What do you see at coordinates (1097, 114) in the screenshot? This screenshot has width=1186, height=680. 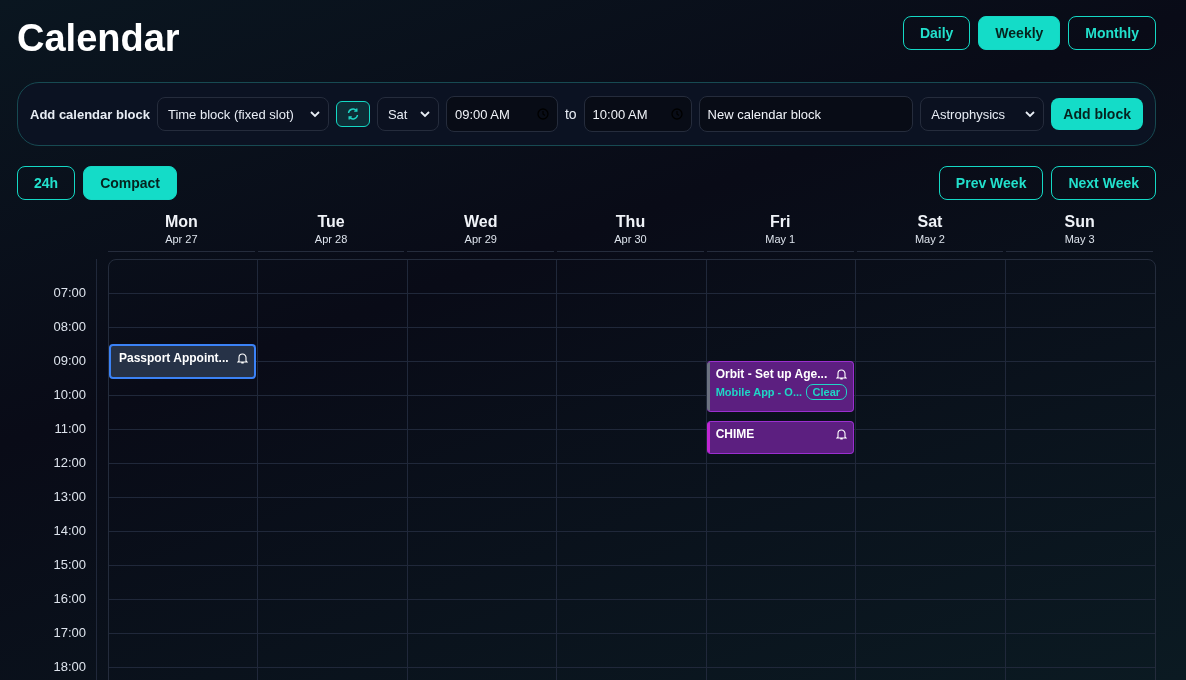 I see `add-block-button: Add block` at bounding box center [1097, 114].